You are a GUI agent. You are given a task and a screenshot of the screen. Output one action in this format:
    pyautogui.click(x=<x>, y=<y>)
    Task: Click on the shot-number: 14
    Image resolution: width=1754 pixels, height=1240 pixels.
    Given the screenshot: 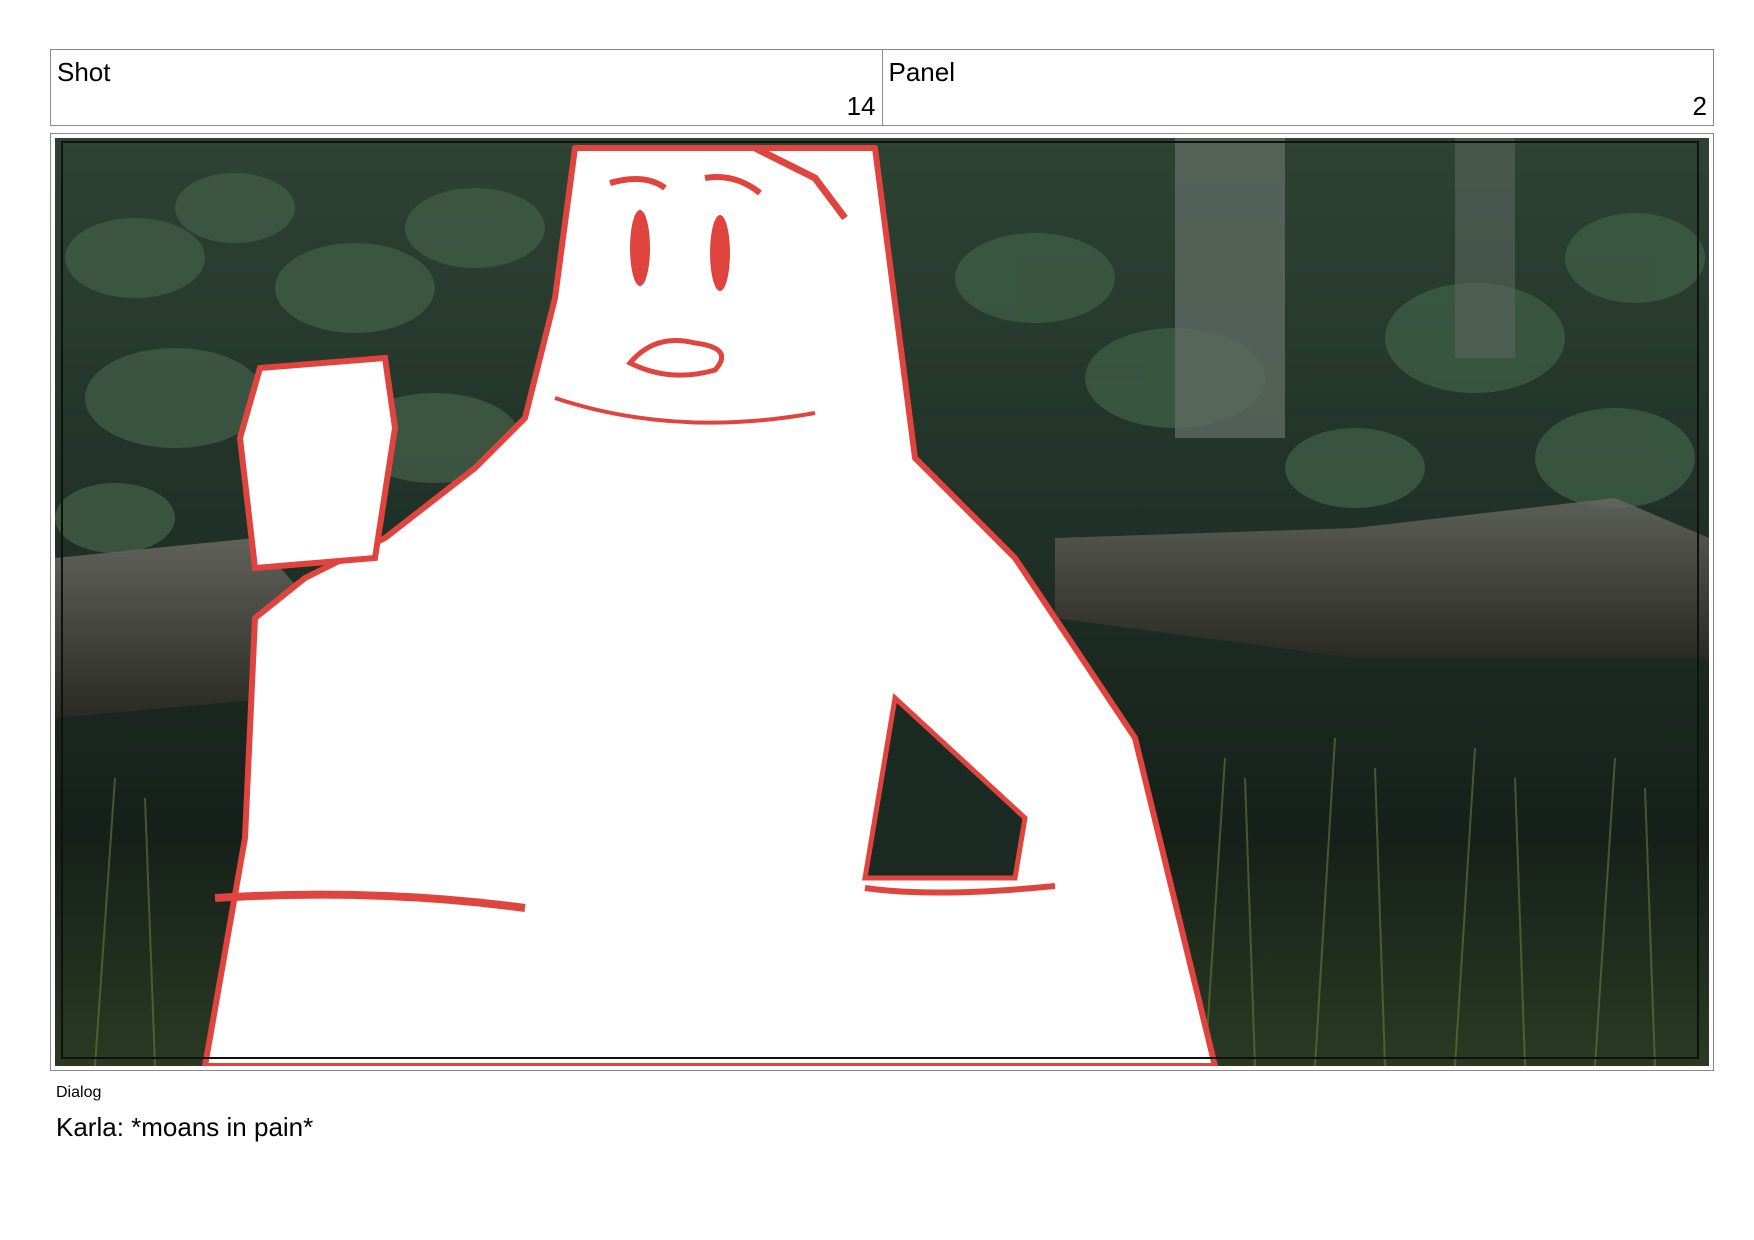 What is the action you would take?
    pyautogui.click(x=861, y=106)
    